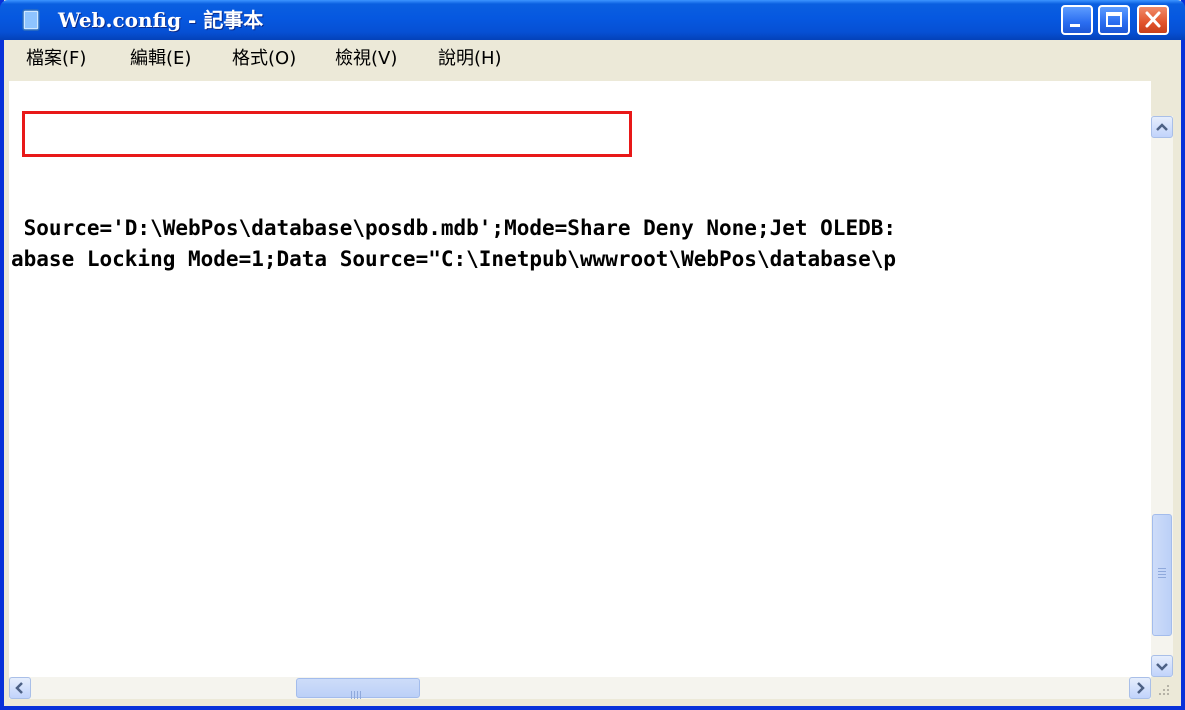  I want to click on minimize-button, so click(1077, 20).